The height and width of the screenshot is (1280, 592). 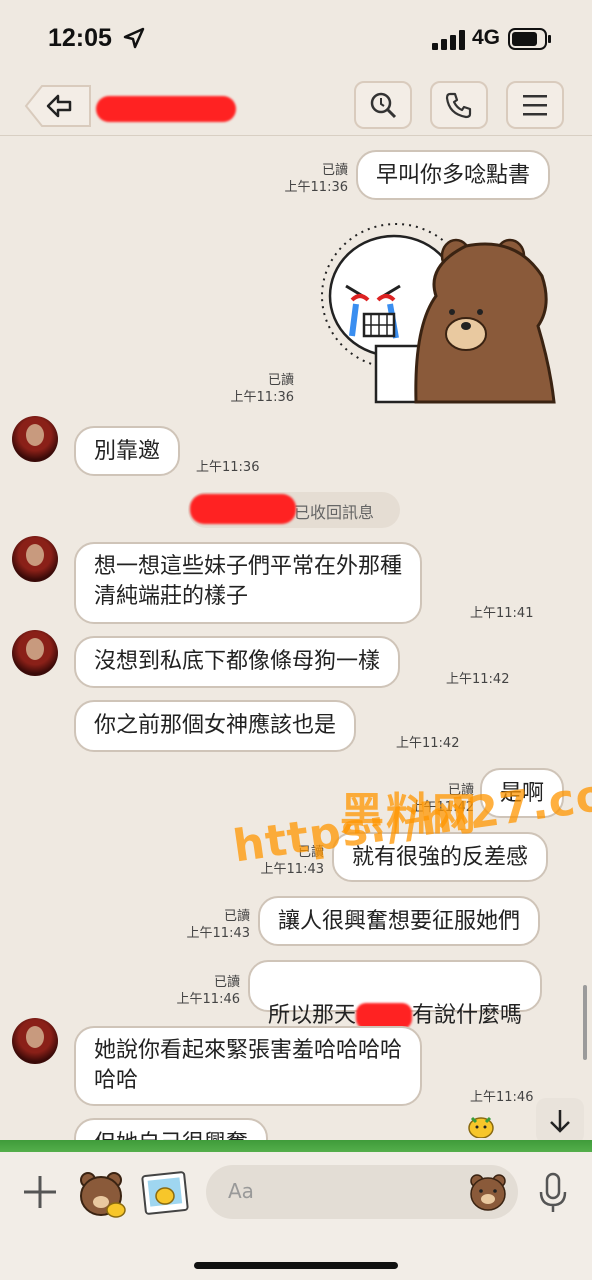 What do you see at coordinates (488, 1192) in the screenshot?
I see `emoji-icon` at bounding box center [488, 1192].